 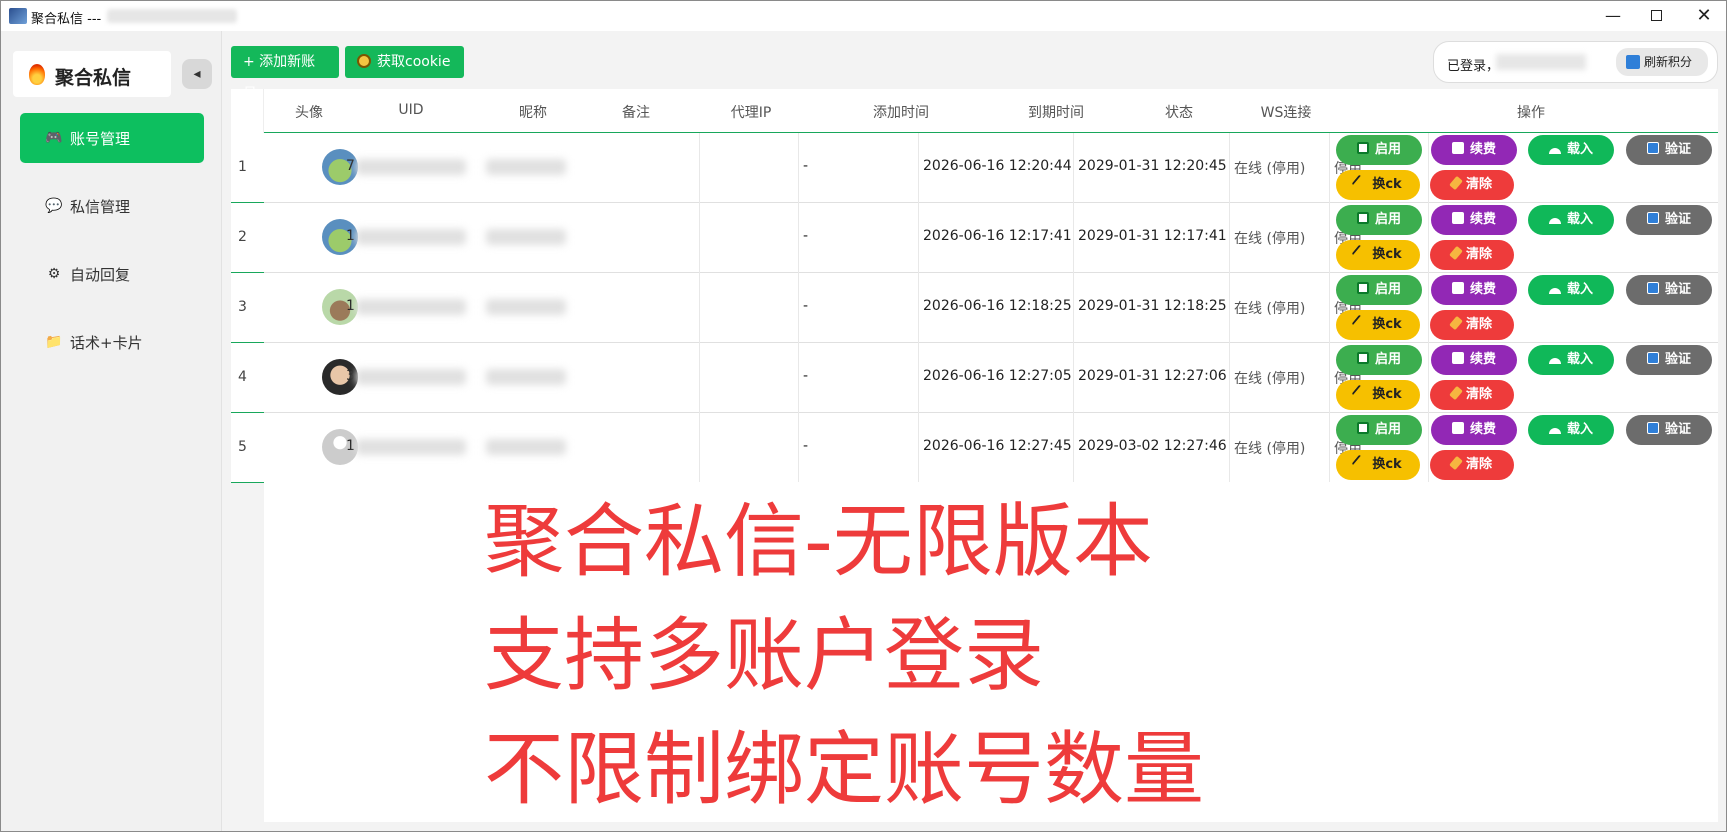 What do you see at coordinates (112, 138) in the screenshot?
I see `sidebar-item-account-management: 🎮 账号管理` at bounding box center [112, 138].